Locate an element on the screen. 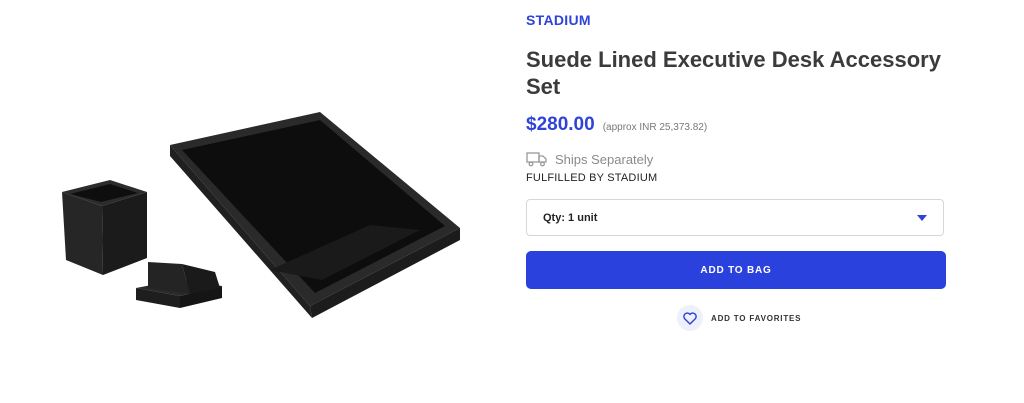 The image size is (1024, 403). quantity-select: Qty: 1 unit is located at coordinates (735, 217).